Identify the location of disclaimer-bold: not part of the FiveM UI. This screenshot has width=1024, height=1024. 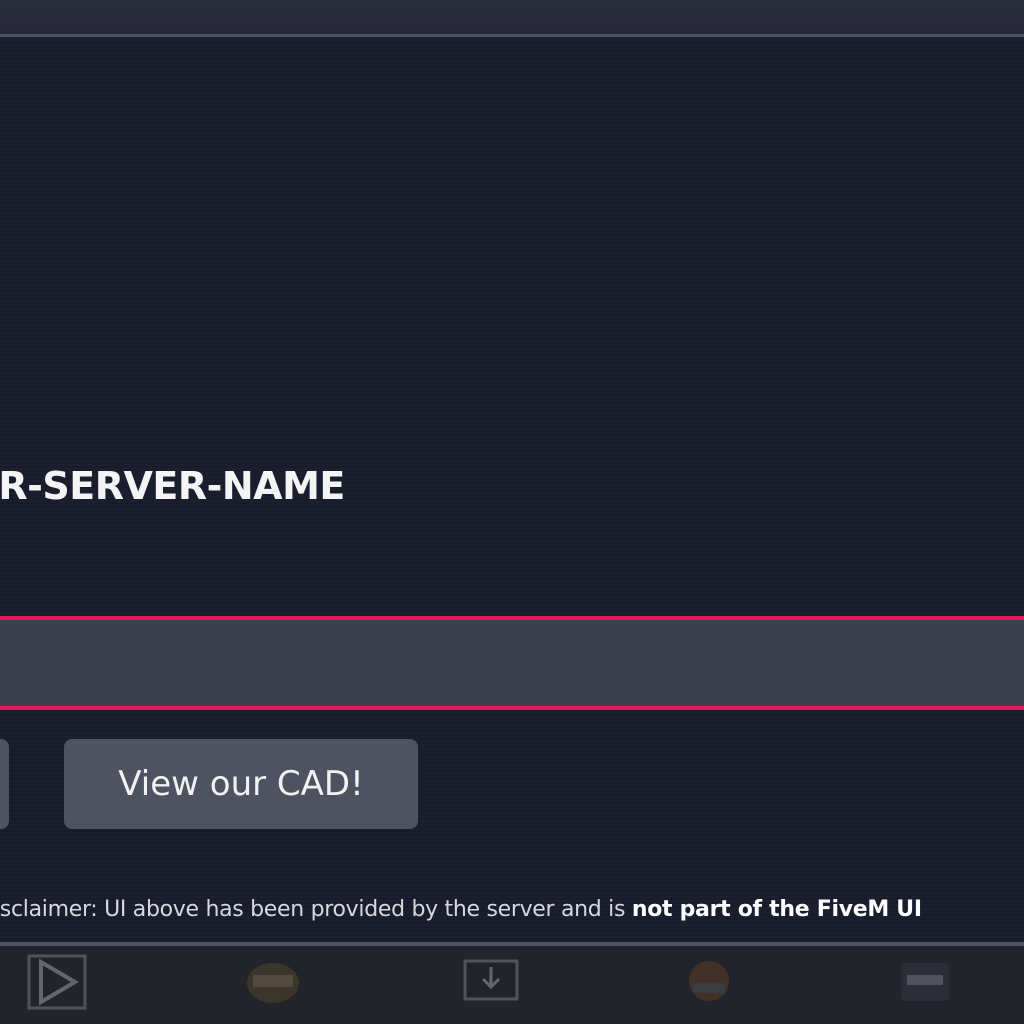
(776, 909).